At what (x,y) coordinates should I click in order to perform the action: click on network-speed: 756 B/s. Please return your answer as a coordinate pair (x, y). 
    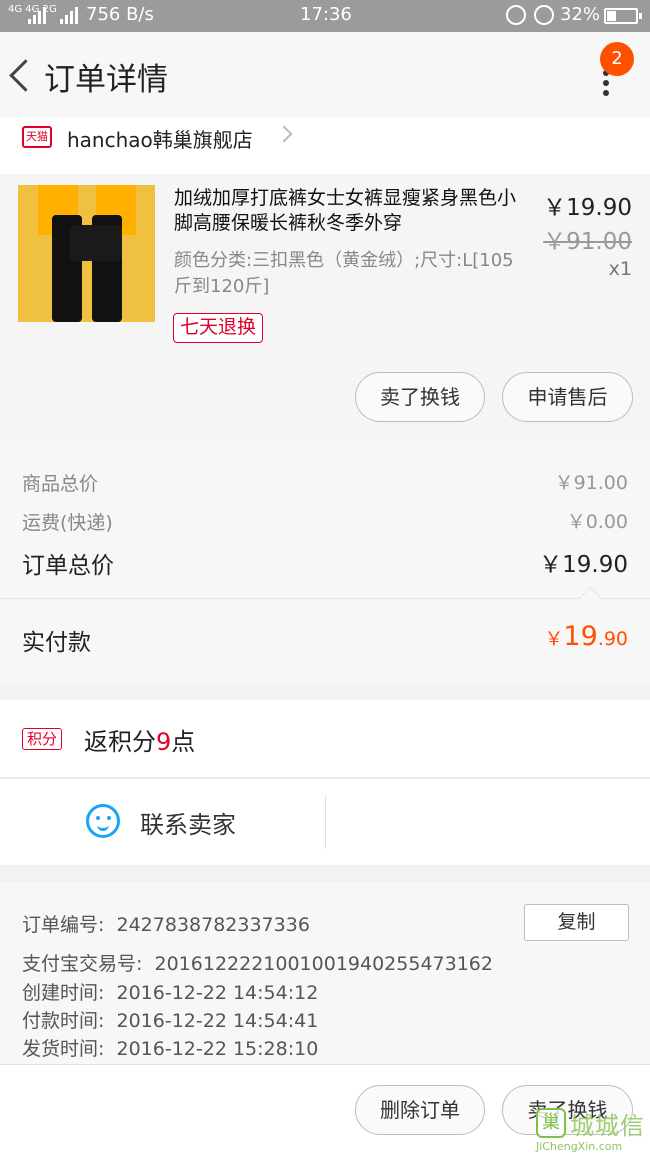
    Looking at the image, I should click on (120, 14).